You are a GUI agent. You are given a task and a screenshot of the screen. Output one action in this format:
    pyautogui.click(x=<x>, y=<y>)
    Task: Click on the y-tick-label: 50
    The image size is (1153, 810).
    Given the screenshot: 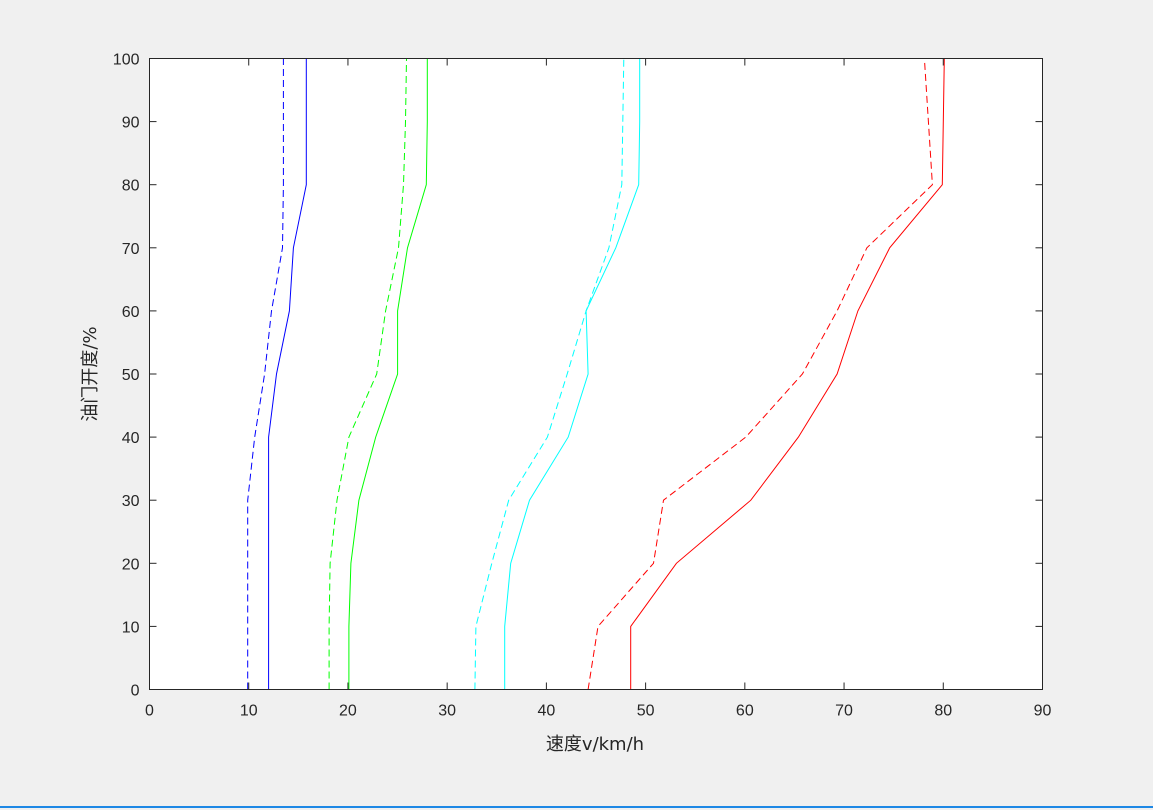 What is the action you would take?
    pyautogui.click(x=131, y=375)
    